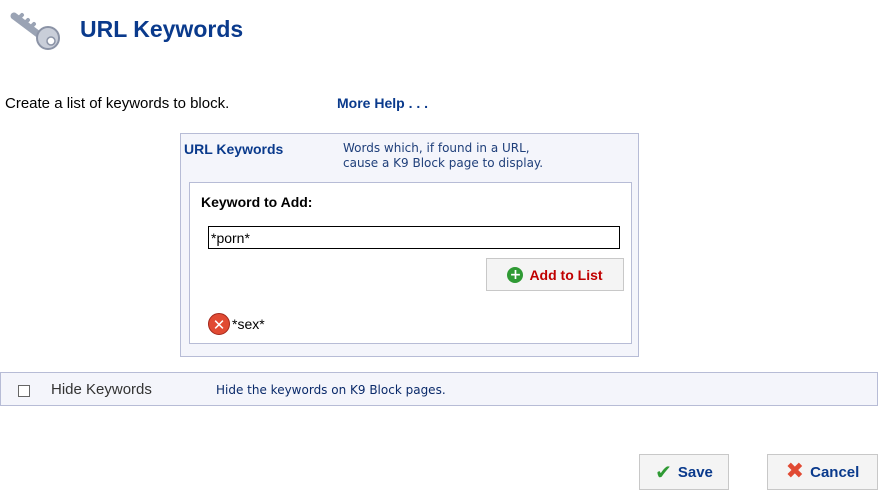  I want to click on save-button: ✔ Save, so click(684, 472).